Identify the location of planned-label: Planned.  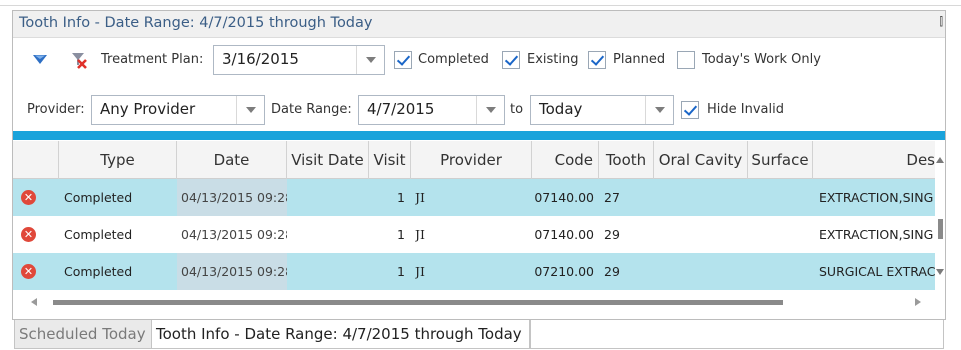
(639, 59).